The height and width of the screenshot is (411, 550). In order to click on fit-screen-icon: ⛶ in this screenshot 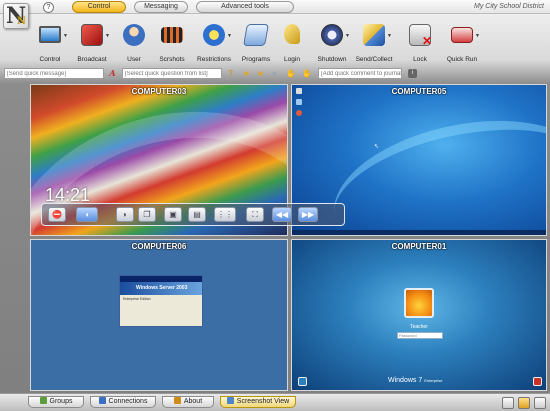, I will do `click(255, 214)`.